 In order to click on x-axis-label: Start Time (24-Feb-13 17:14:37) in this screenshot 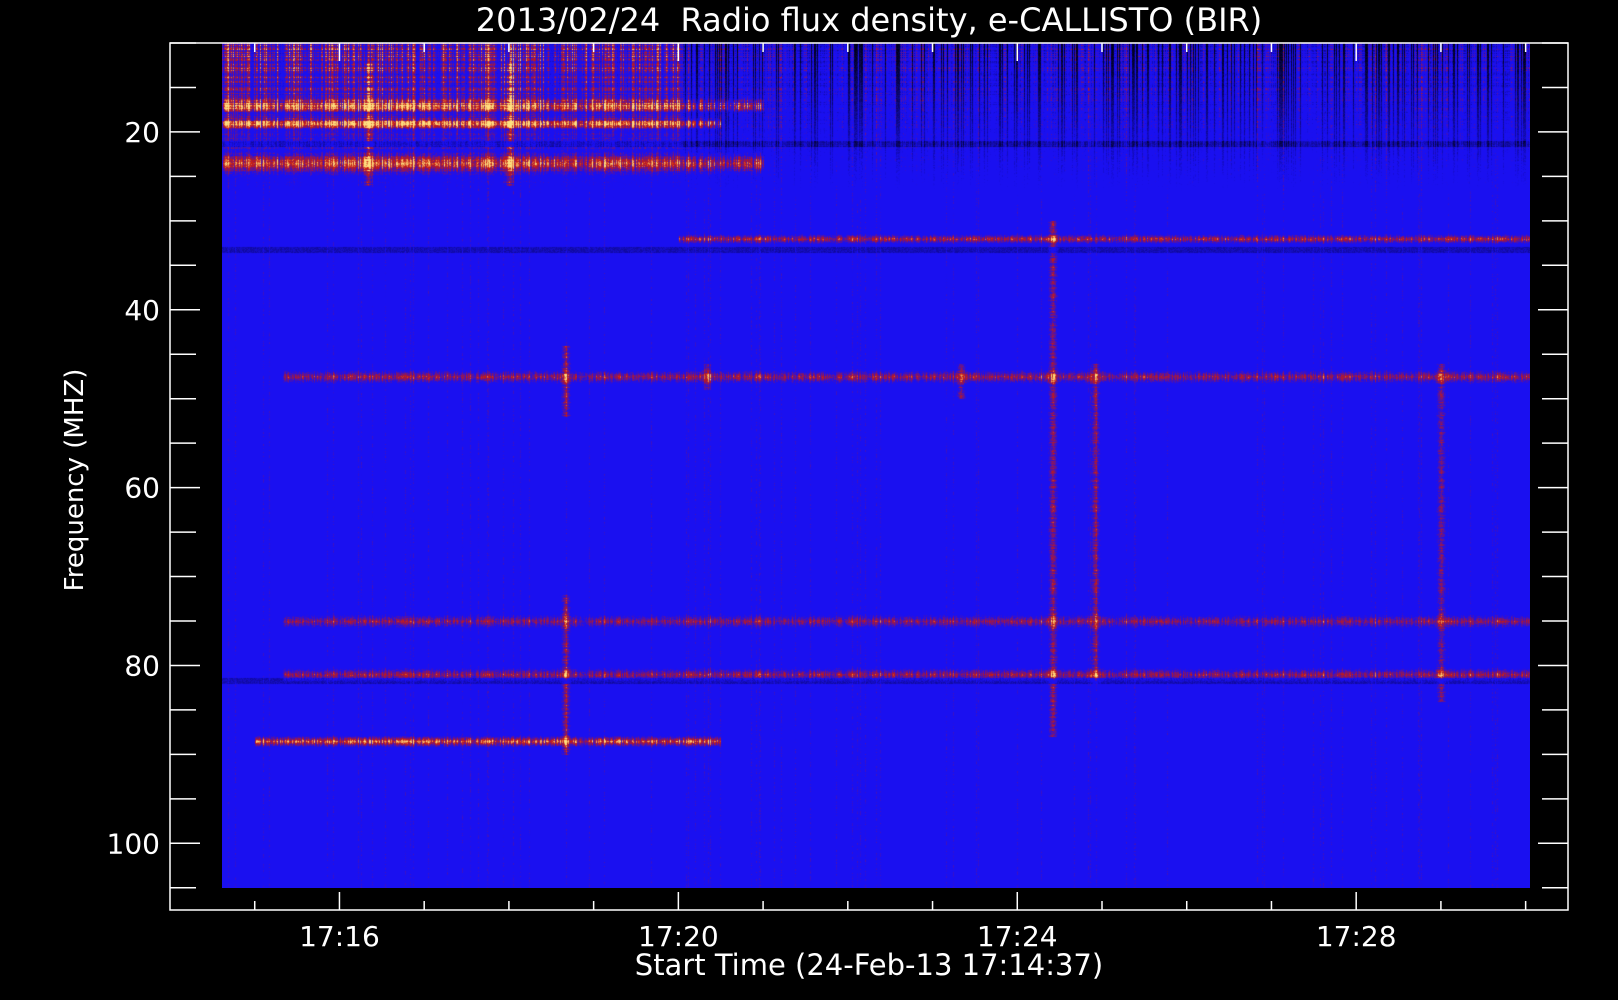, I will do `click(869, 965)`.